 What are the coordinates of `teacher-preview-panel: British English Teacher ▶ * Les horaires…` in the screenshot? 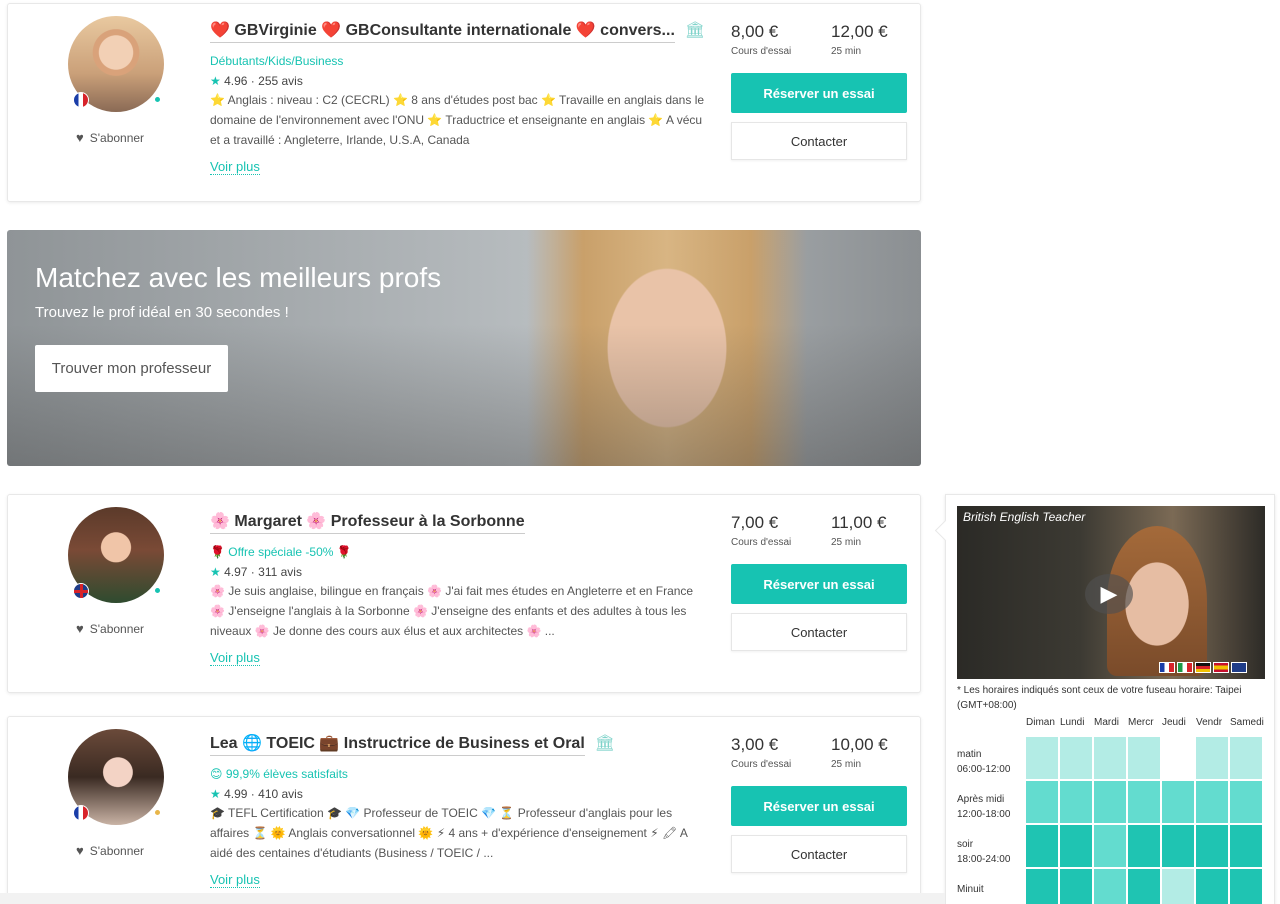 It's located at (1110, 699).